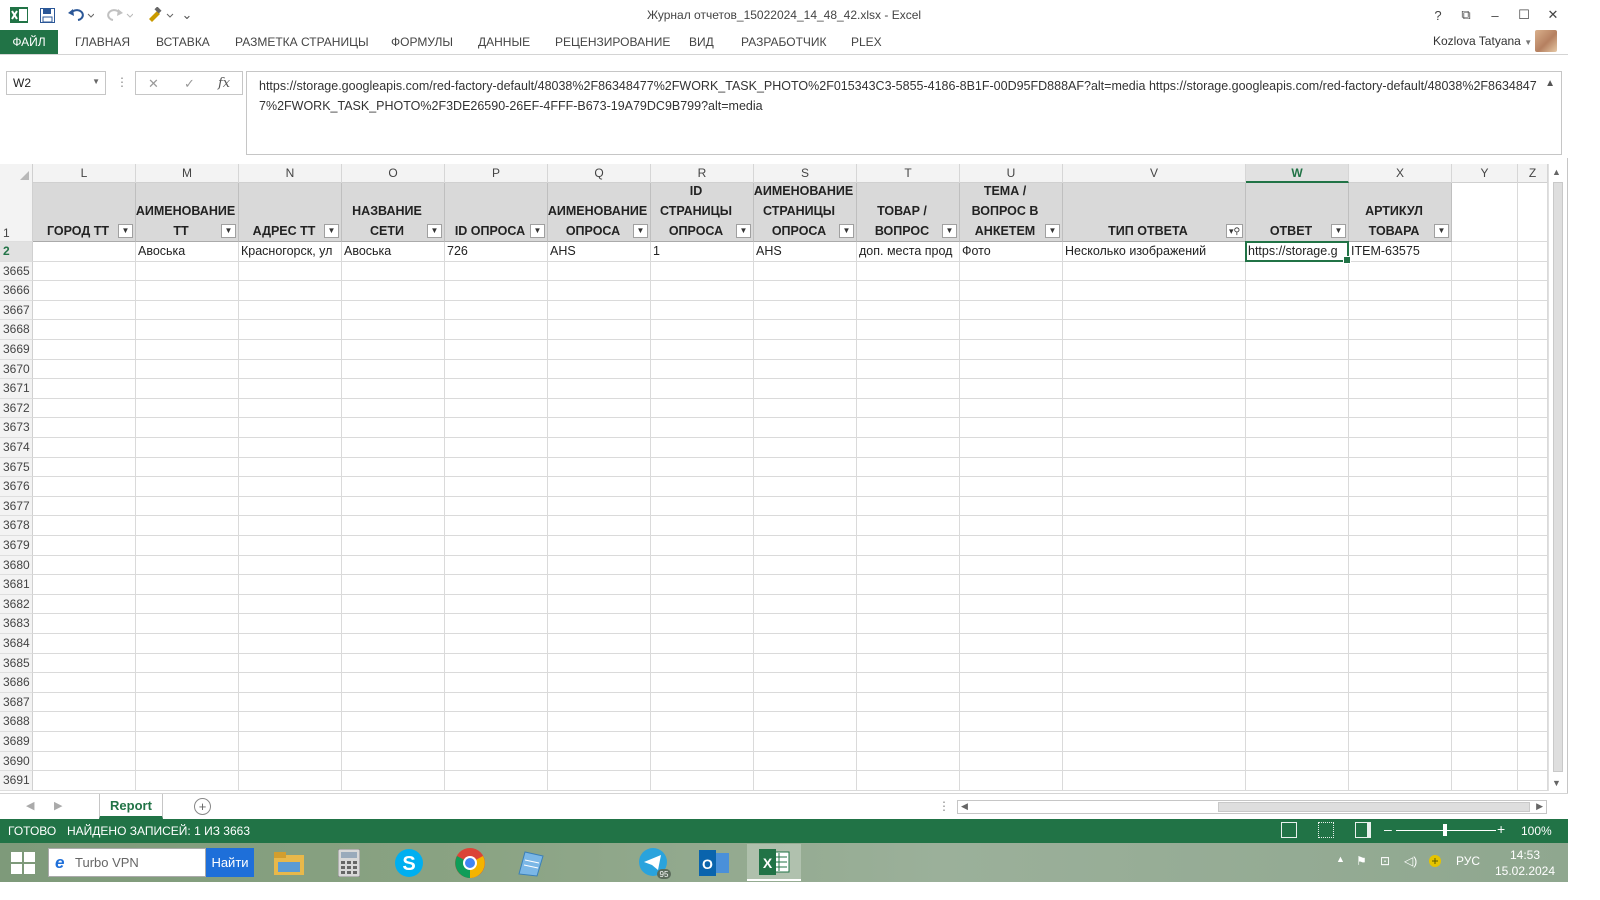  What do you see at coordinates (1326, 830) in the screenshot?
I see `page-layout-view-icon` at bounding box center [1326, 830].